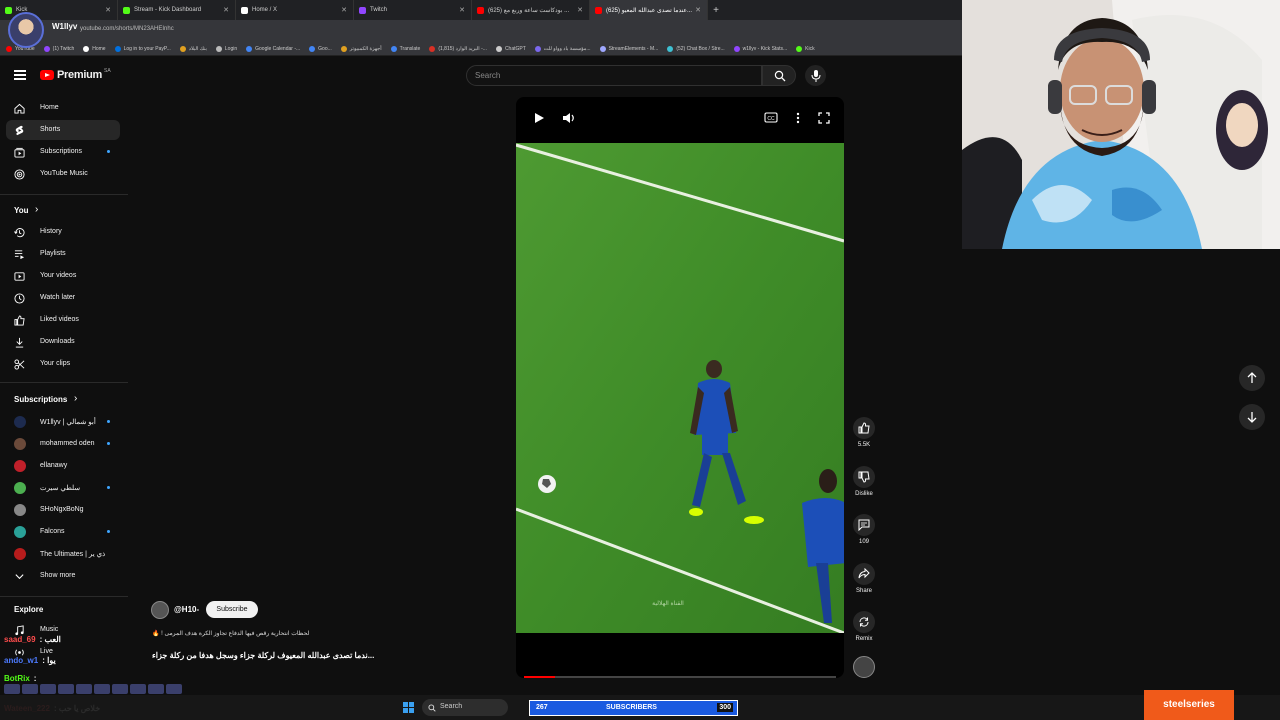  Describe the element at coordinates (63, 130) in the screenshot. I see `sidebar-item: Shorts` at that location.